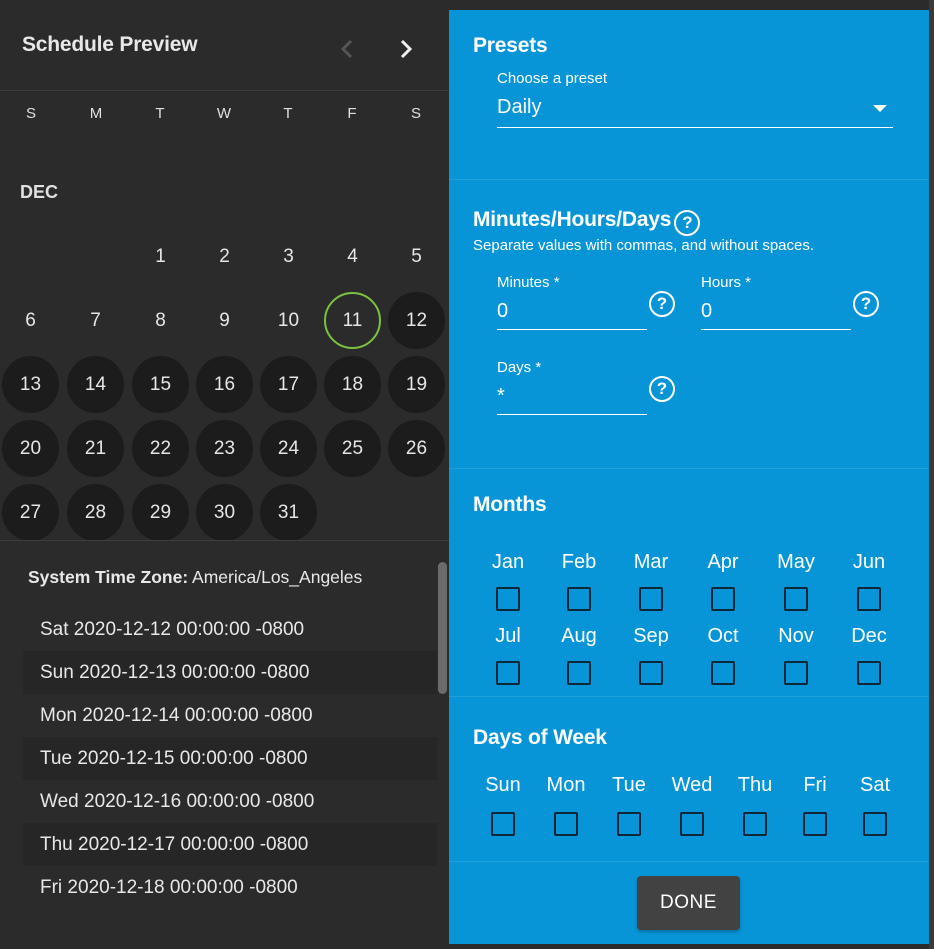 Image resolution: width=934 pixels, height=949 pixels. What do you see at coordinates (508, 599) in the screenshot?
I see `month-checkbox-jan` at bounding box center [508, 599].